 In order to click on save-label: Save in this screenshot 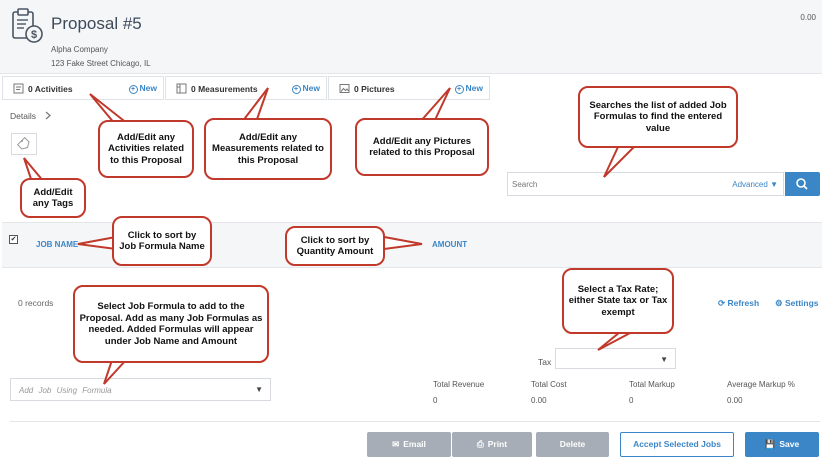, I will do `click(789, 444)`.